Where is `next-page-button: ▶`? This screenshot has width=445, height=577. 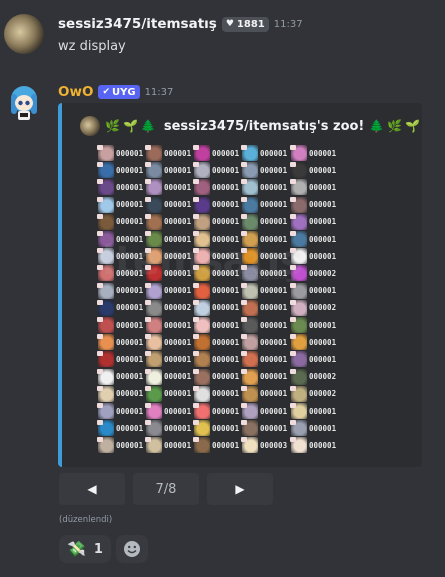 next-page-button: ▶ is located at coordinates (240, 489).